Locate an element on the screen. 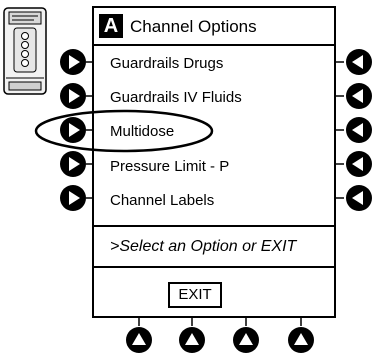 The image size is (380, 356). option-guardrails-iv-fluids: Guardrails IV Fluids is located at coordinates (176, 98).